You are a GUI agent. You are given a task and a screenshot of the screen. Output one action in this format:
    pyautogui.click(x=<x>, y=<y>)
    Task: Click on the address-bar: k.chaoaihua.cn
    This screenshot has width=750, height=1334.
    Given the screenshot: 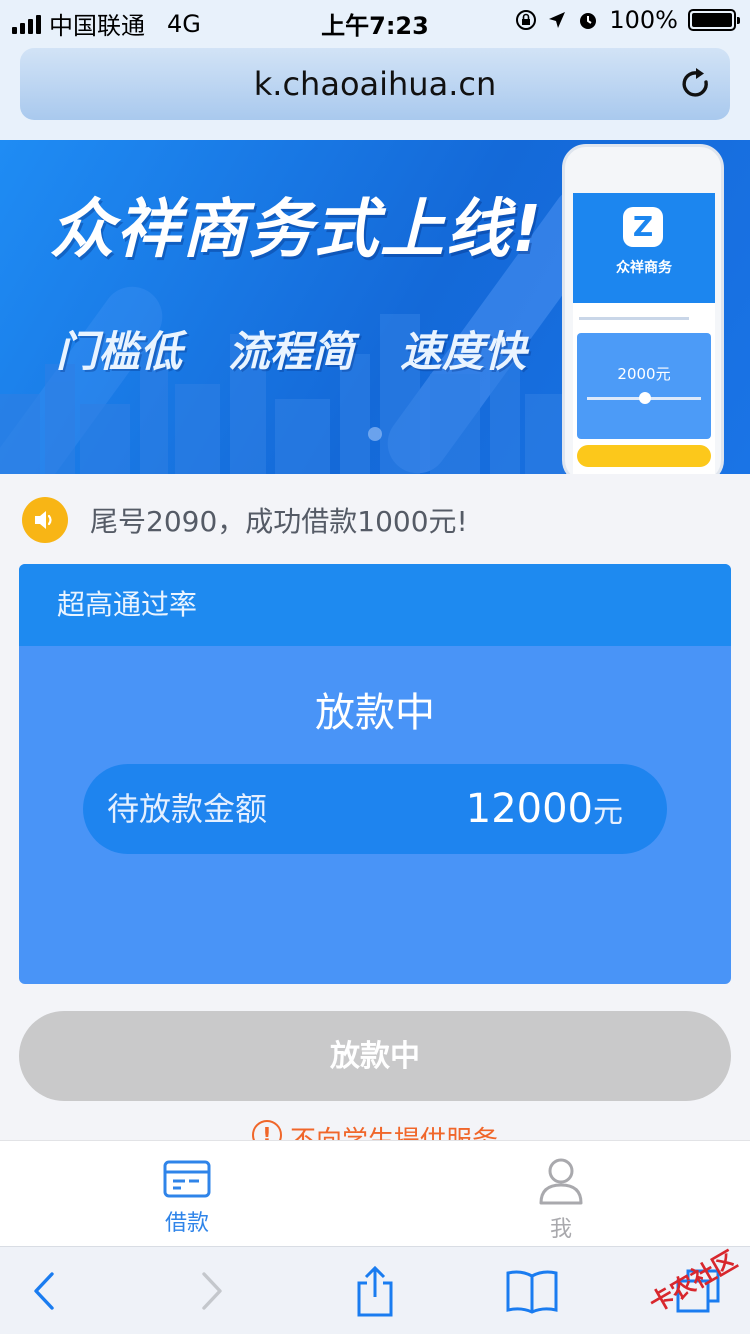 What is the action you would take?
    pyautogui.click(x=375, y=84)
    